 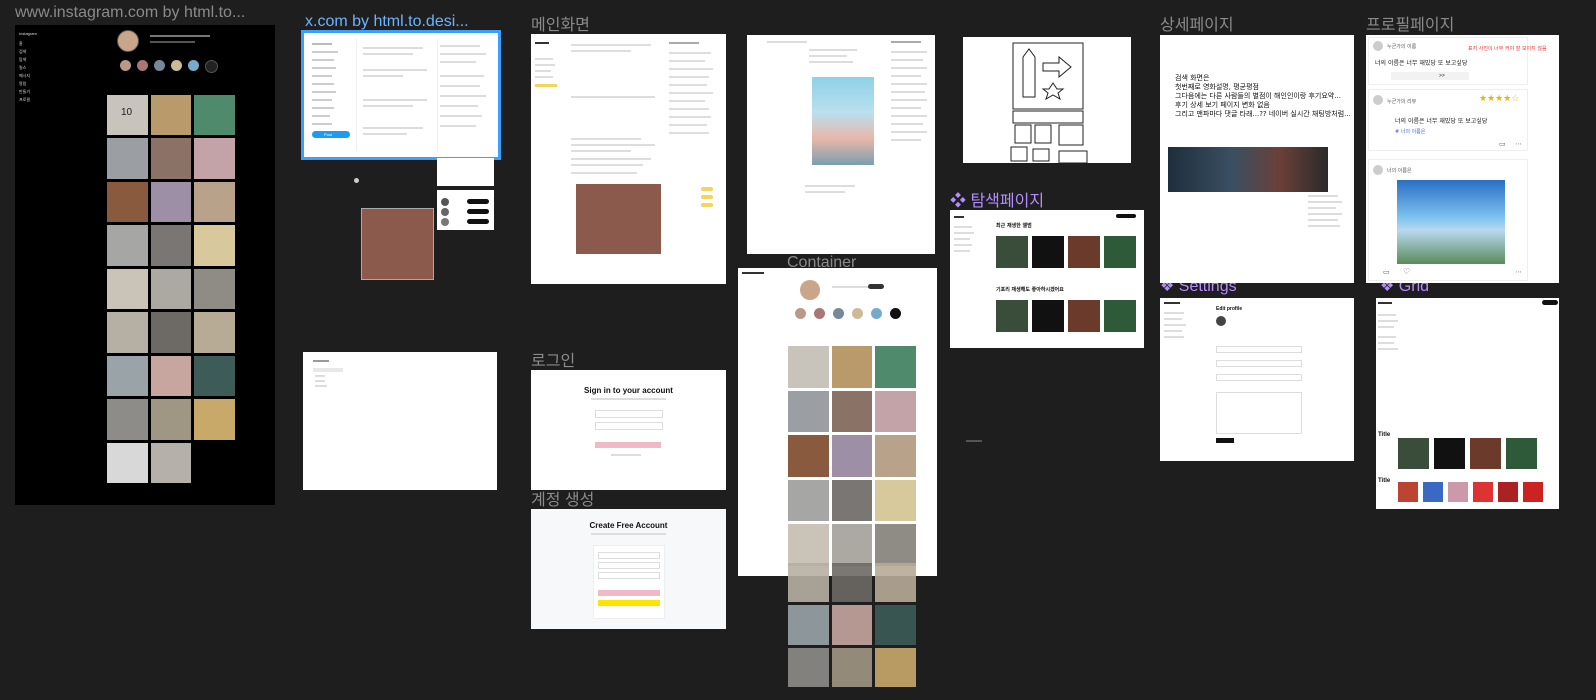 What do you see at coordinates (1410, 131) in the screenshot?
I see `review-tag: # 너의 이름은` at bounding box center [1410, 131].